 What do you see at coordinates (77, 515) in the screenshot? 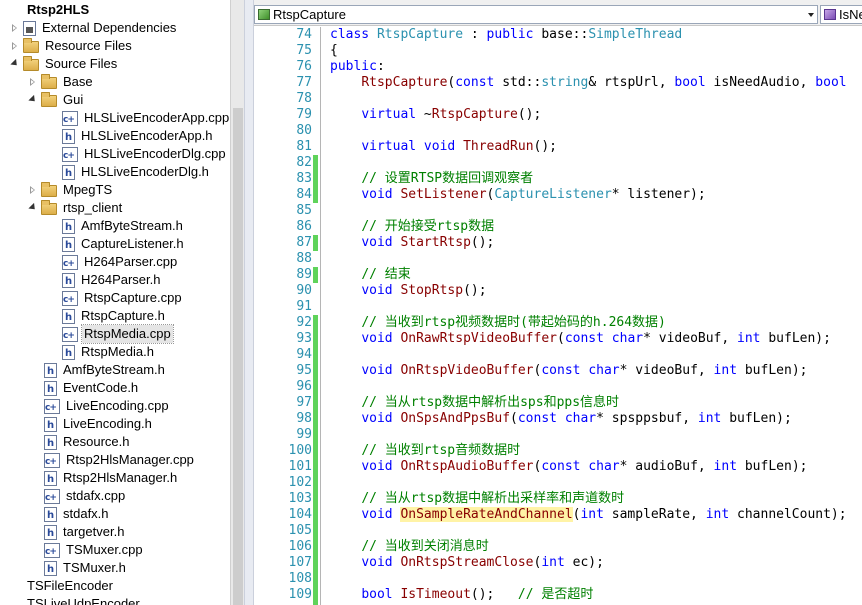
I see `tree-item: stdafx.h` at bounding box center [77, 515].